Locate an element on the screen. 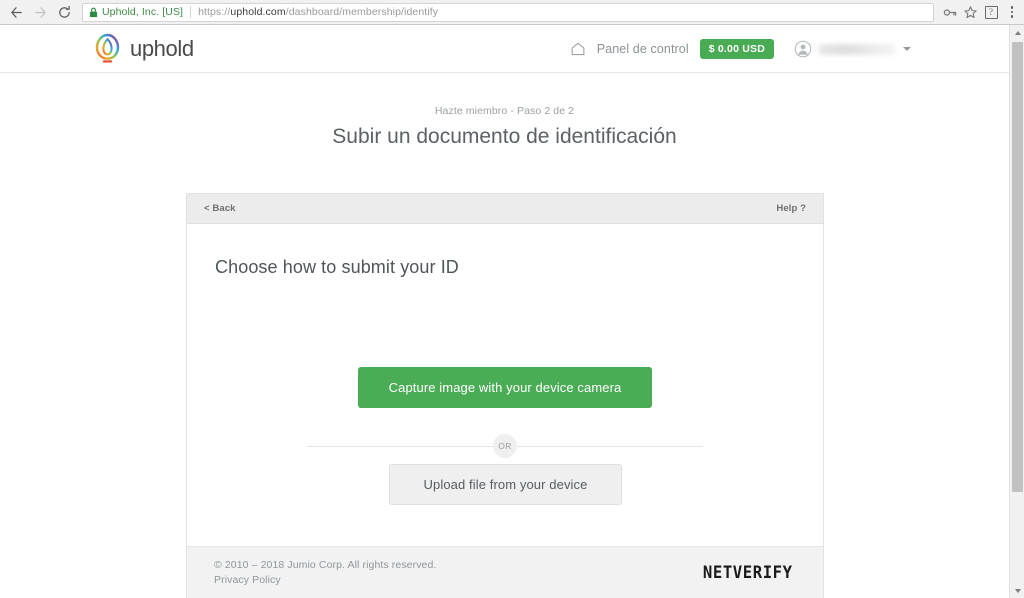 The height and width of the screenshot is (598, 1024). reload-button is located at coordinates (64, 12).